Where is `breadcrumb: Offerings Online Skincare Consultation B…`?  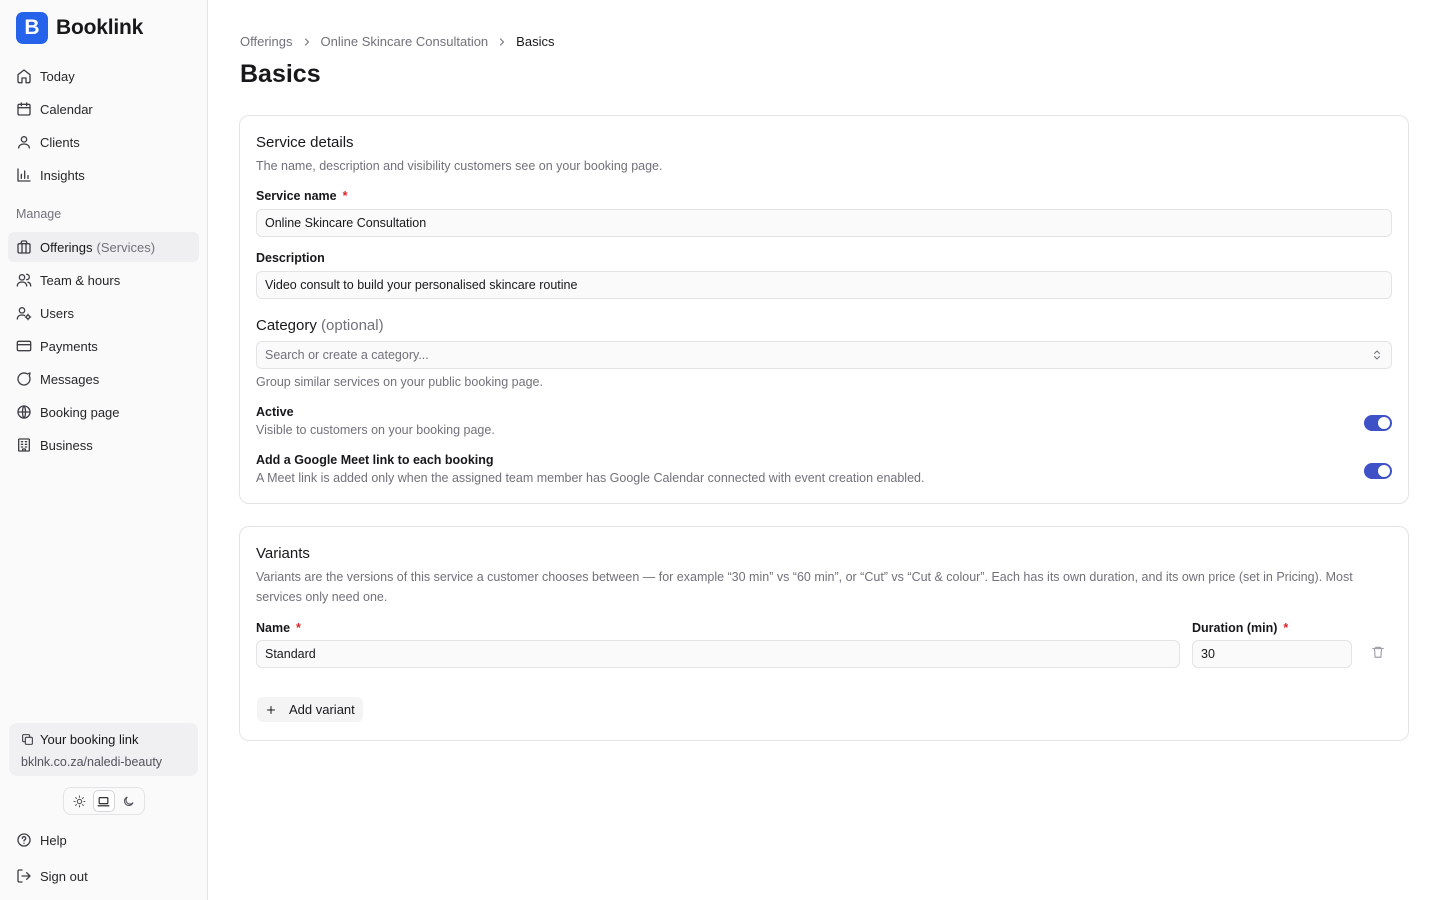 breadcrumb: Offerings Online Skincare Consultation B… is located at coordinates (397, 41).